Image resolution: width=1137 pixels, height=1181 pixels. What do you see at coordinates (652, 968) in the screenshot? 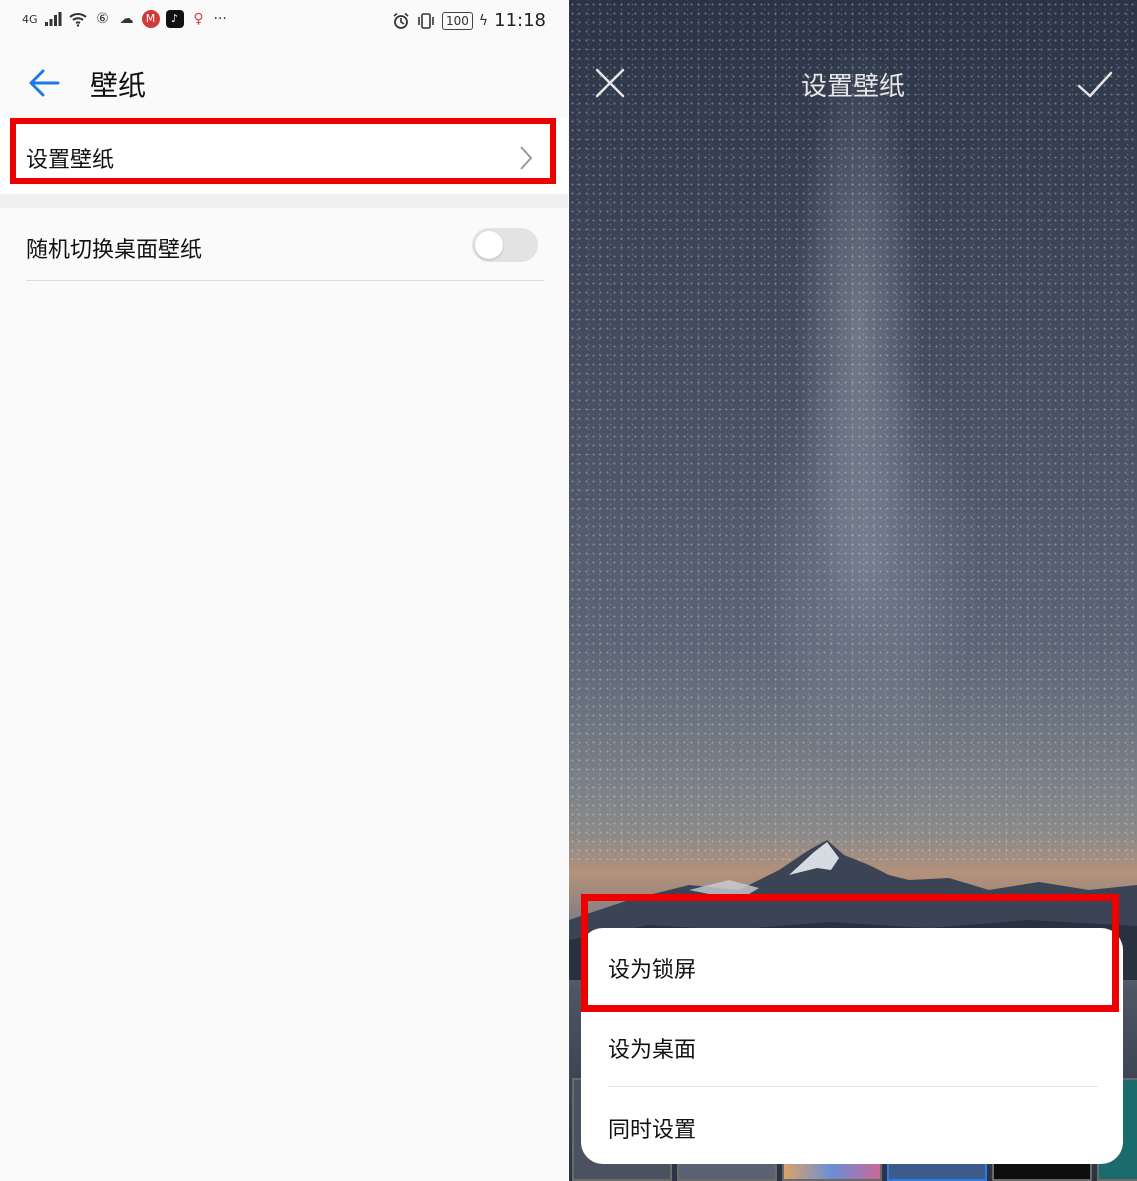
I see `set-lockscreen-option: 设为锁屏` at bounding box center [652, 968].